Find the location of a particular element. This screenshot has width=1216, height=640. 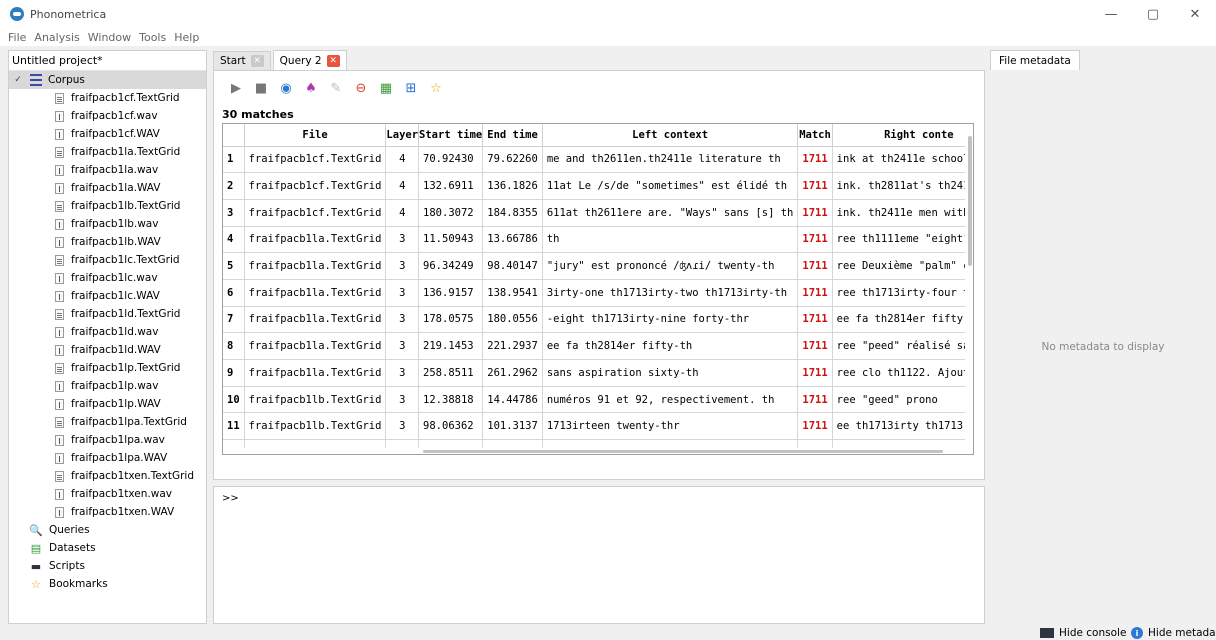

table-cell: ree "geed" prono is located at coordinates (902, 400).